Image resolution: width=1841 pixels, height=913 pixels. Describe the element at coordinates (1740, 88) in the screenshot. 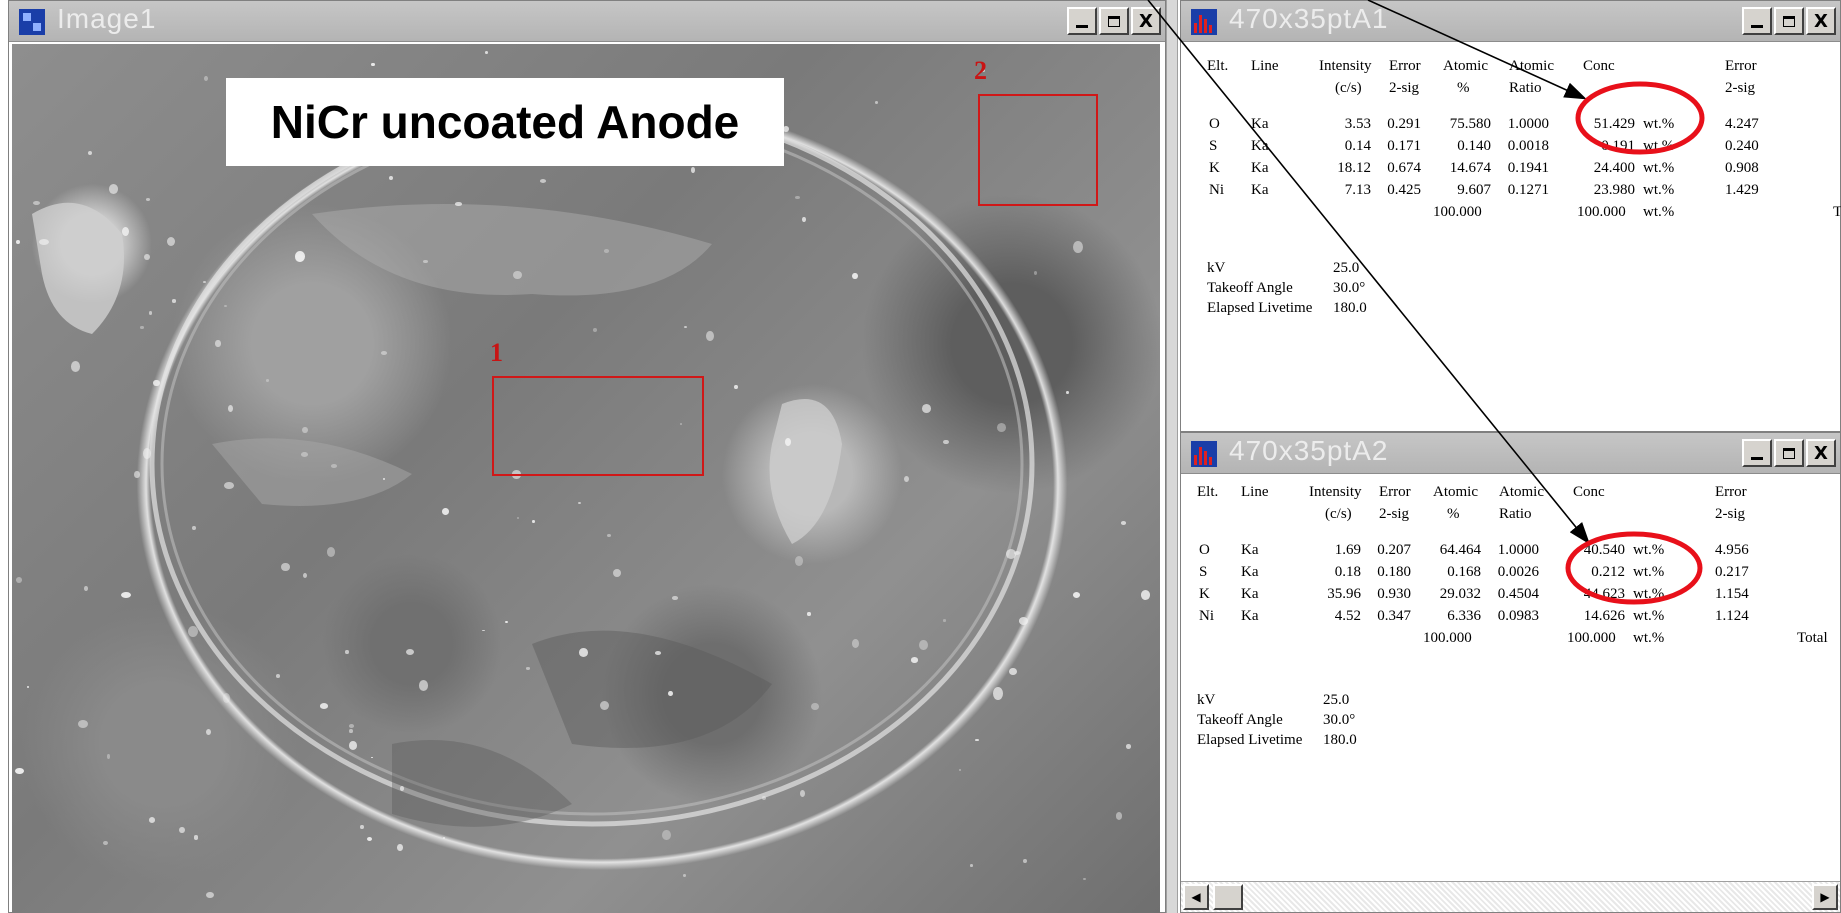

I see `column-header: 2-sig` at that location.